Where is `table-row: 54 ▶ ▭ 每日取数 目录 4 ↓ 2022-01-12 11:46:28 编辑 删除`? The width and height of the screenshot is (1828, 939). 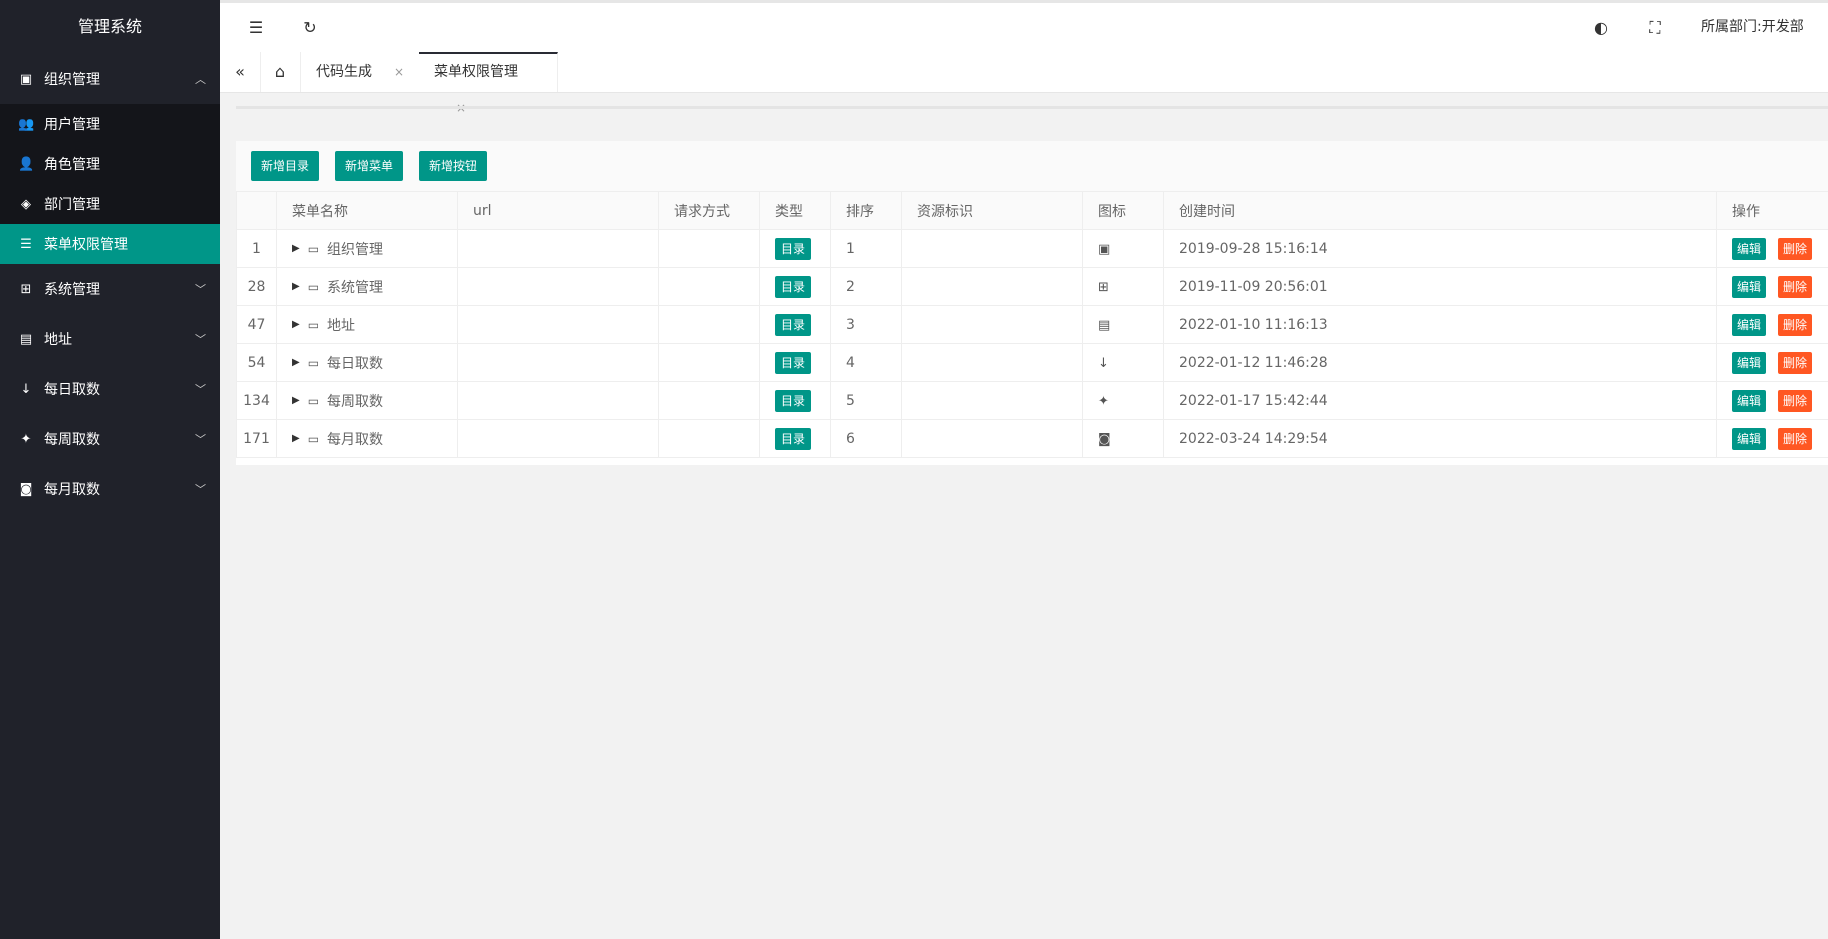 table-row: 54 ▶ ▭ 每日取数 目录 4 ↓ 2022-01-12 11:46:28 编辑 删除 is located at coordinates (1032, 362).